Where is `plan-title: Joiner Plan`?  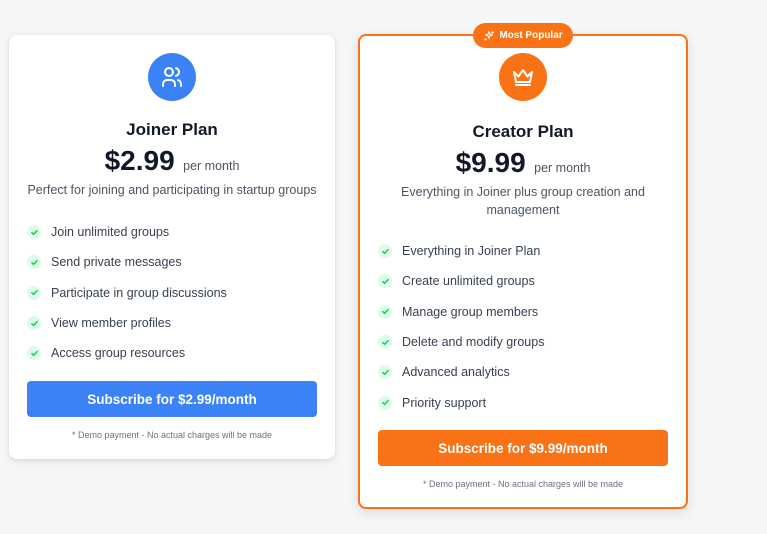 plan-title: Joiner Plan is located at coordinates (172, 129).